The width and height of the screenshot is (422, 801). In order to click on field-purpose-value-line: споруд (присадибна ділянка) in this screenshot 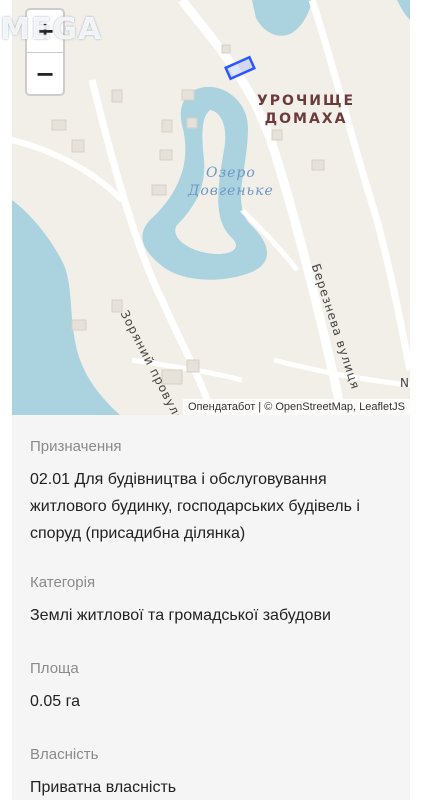, I will do `click(138, 533)`.